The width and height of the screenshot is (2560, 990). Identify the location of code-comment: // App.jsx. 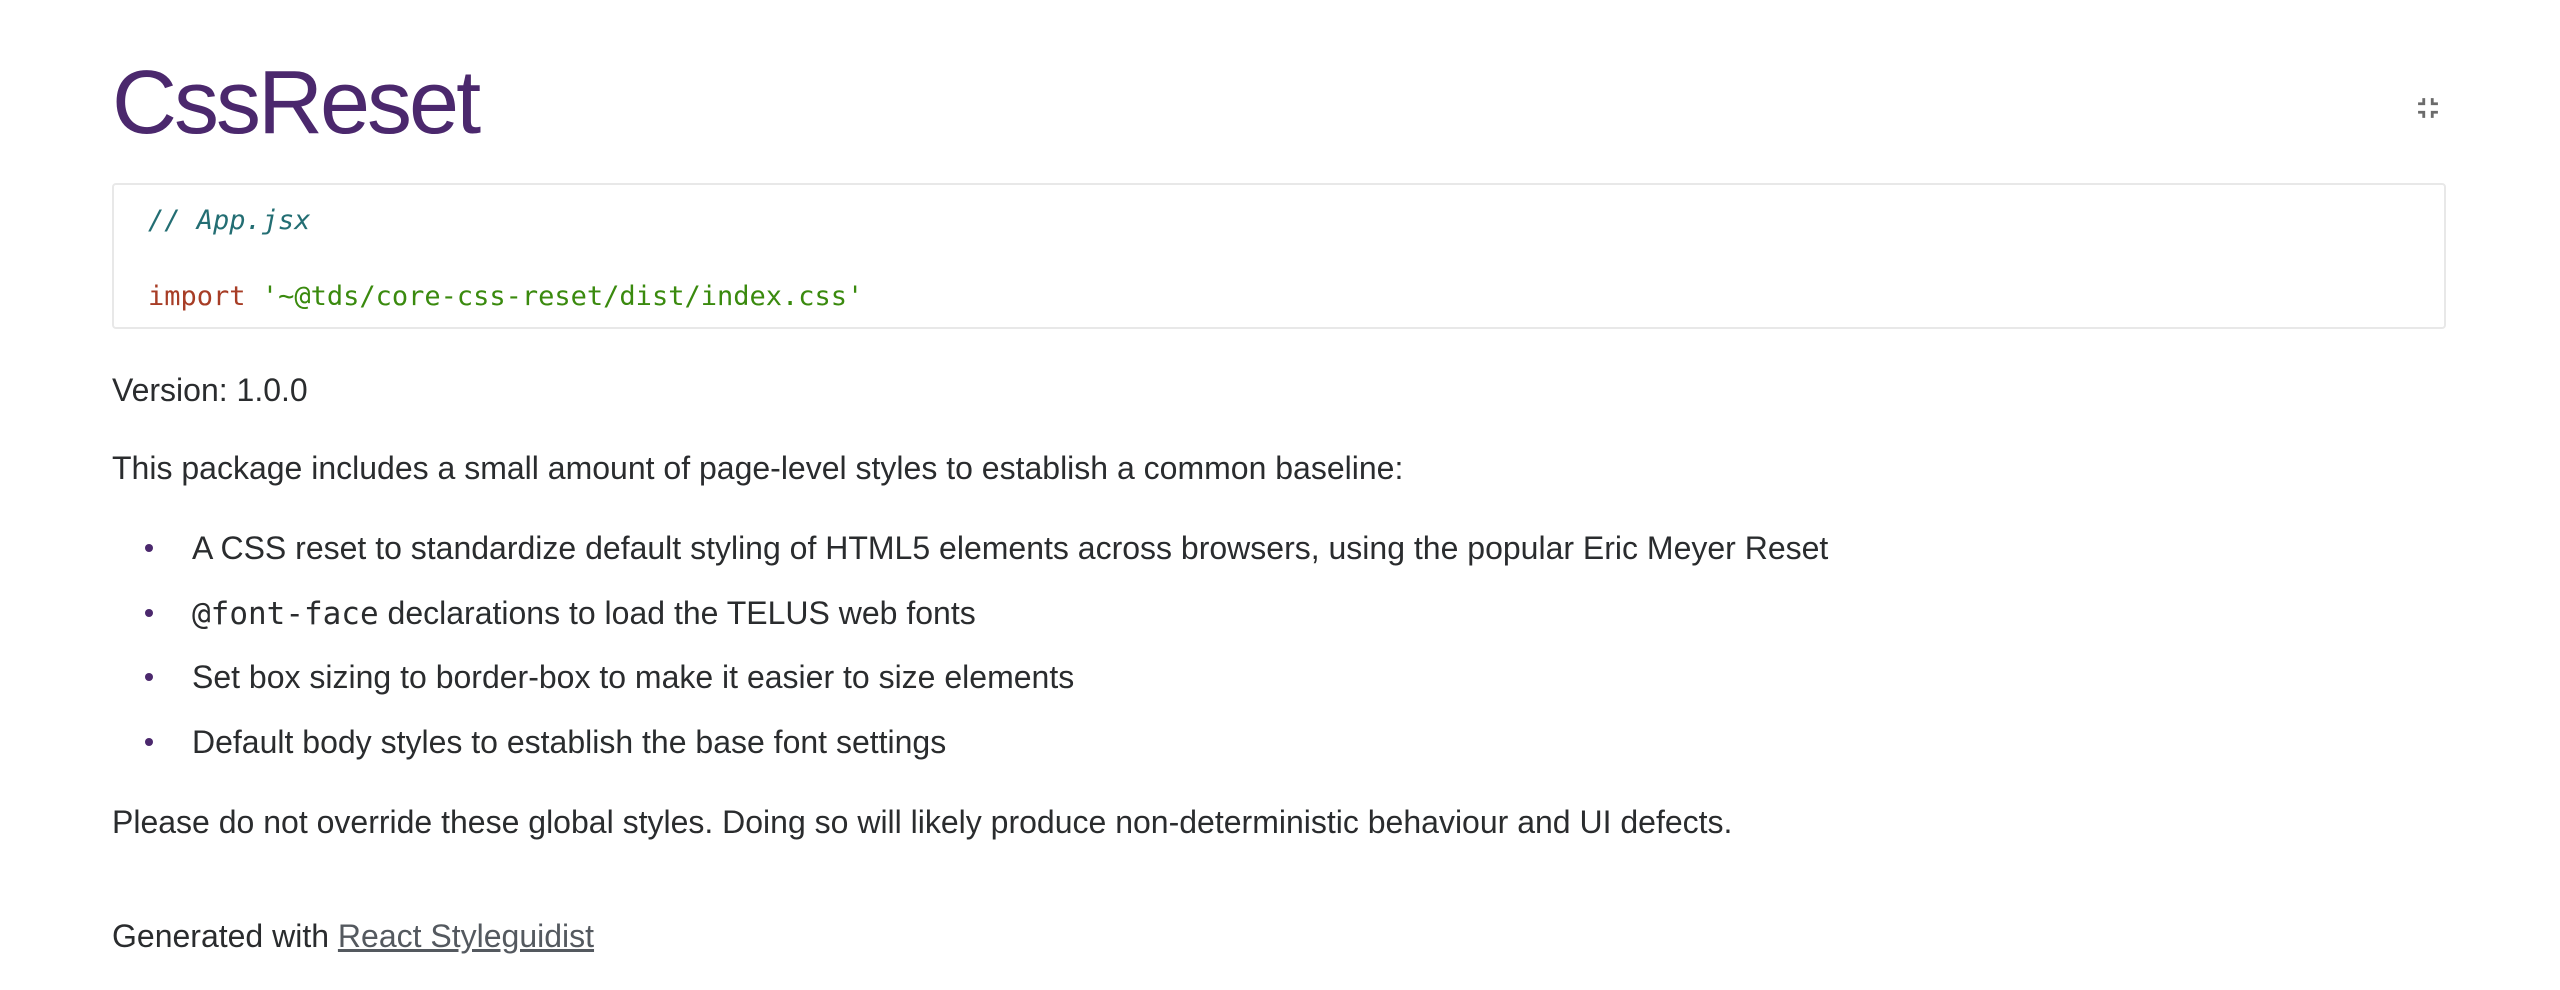
(229, 220).